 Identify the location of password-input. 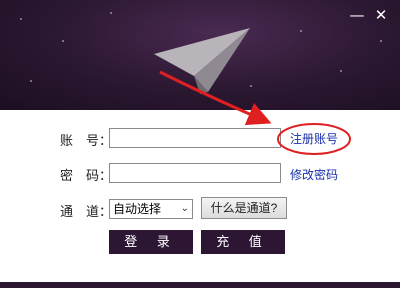
(195, 173).